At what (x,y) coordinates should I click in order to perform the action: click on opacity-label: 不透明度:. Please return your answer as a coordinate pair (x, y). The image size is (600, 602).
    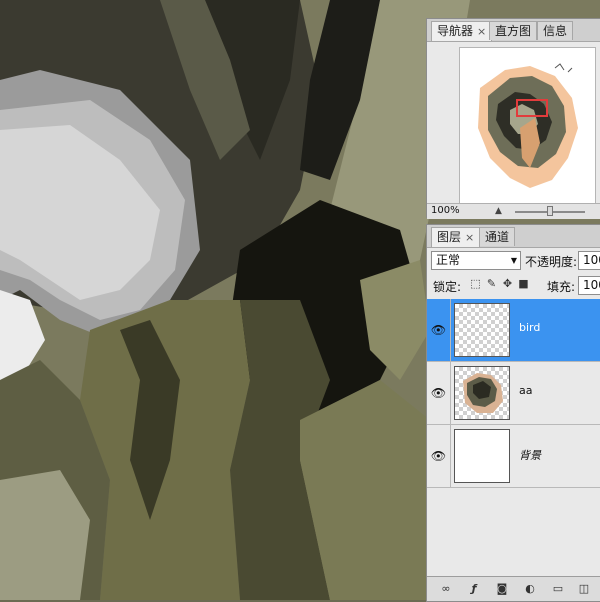
    Looking at the image, I should click on (551, 262).